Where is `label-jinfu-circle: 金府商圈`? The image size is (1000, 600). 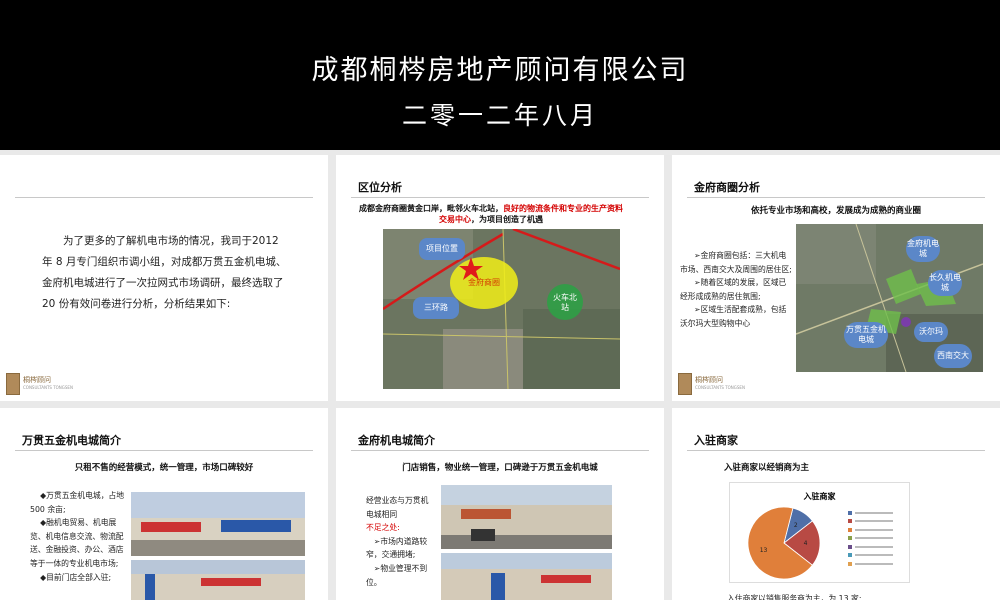 label-jinfu-circle: 金府商圈 is located at coordinates (484, 282).